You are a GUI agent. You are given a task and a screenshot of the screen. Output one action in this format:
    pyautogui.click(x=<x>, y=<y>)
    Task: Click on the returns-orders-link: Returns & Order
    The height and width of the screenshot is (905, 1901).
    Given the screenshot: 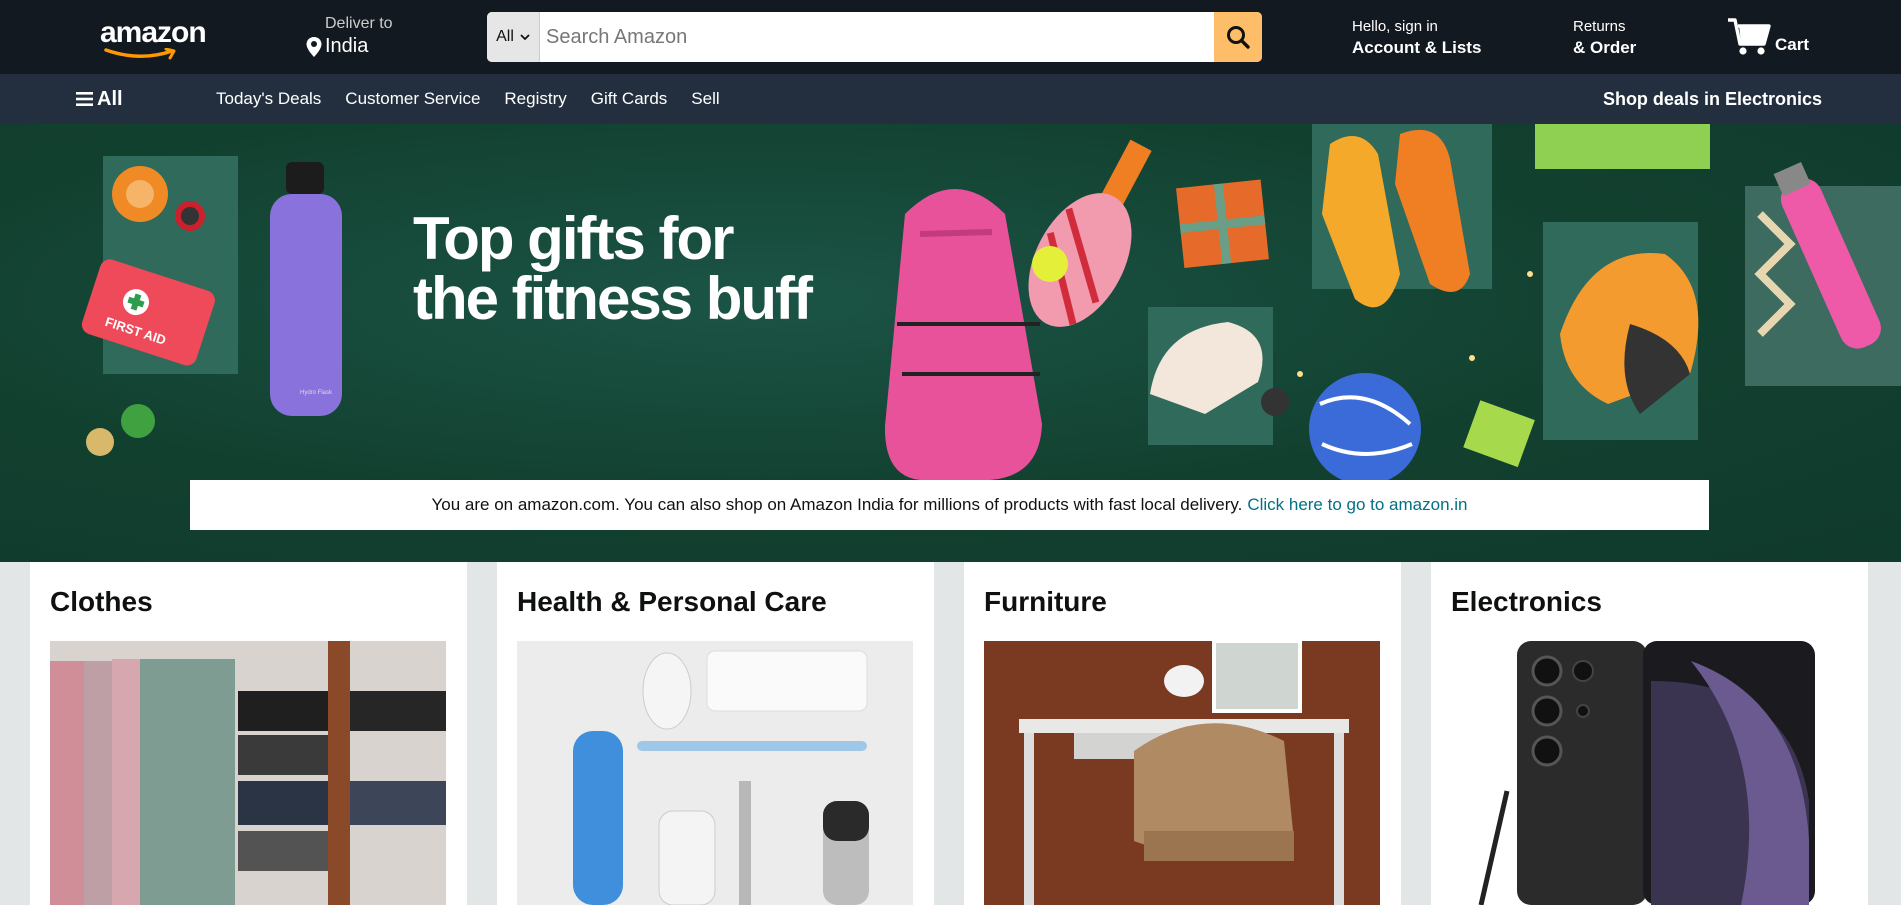 What is the action you would take?
    pyautogui.click(x=1618, y=40)
    